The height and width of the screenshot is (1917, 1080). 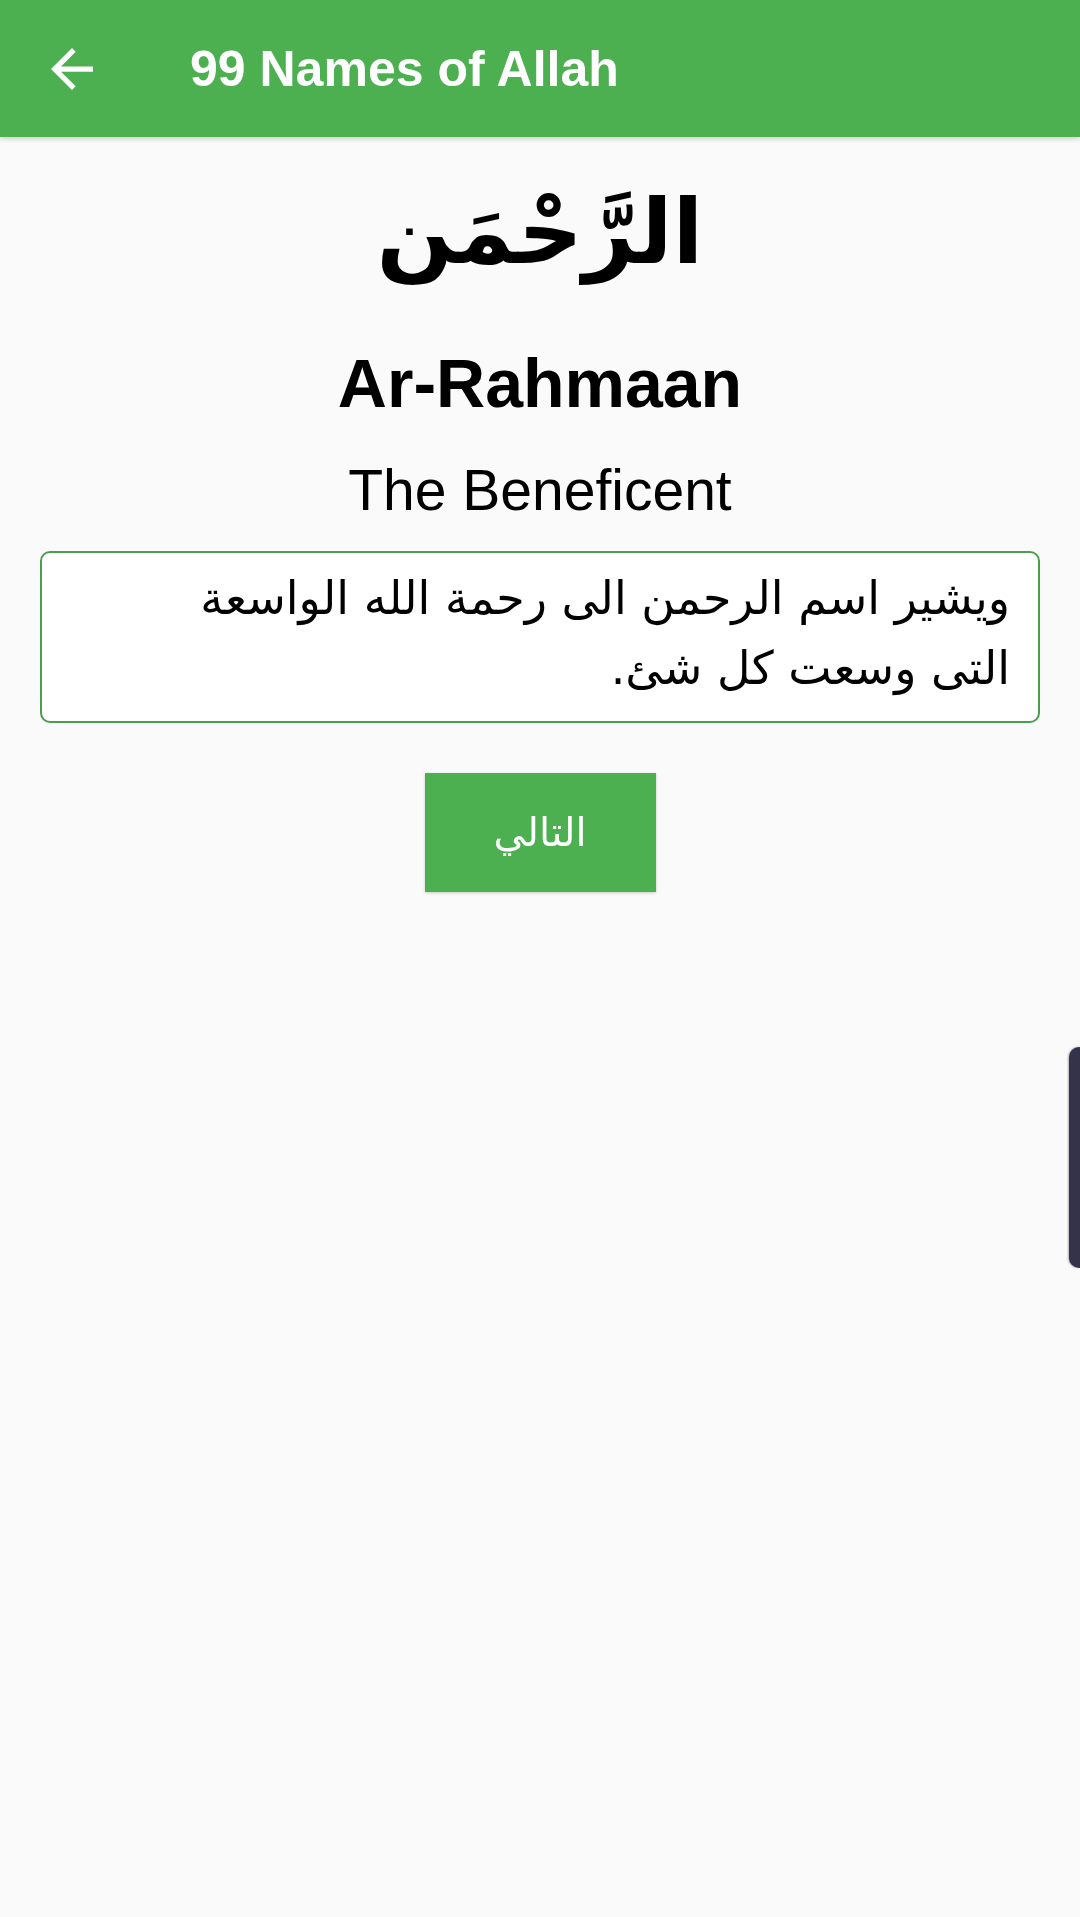 I want to click on back-button, so click(x=72, y=68).